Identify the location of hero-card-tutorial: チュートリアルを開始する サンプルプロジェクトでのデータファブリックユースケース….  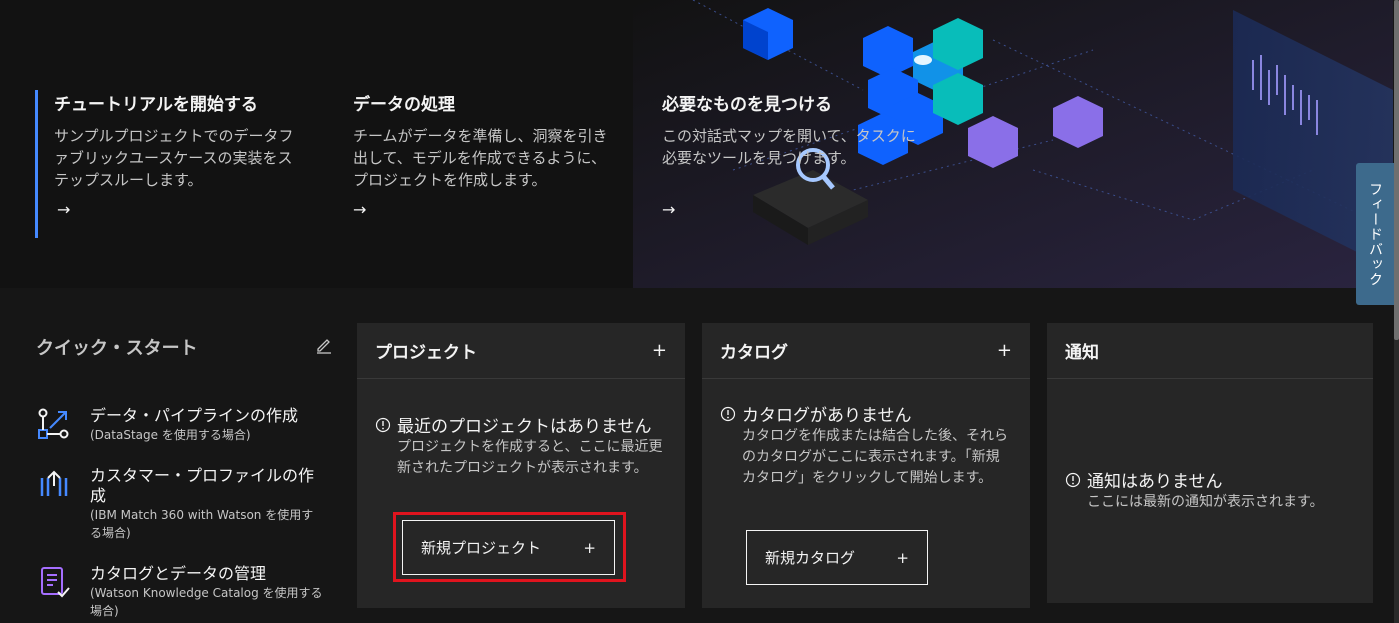
(175, 164).